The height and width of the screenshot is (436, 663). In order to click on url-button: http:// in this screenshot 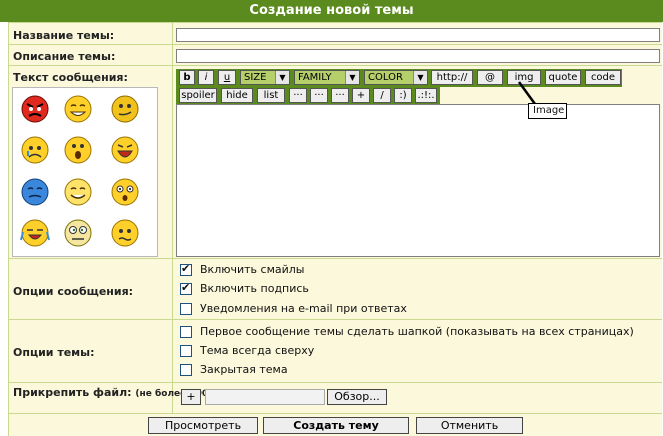, I will do `click(452, 77)`.